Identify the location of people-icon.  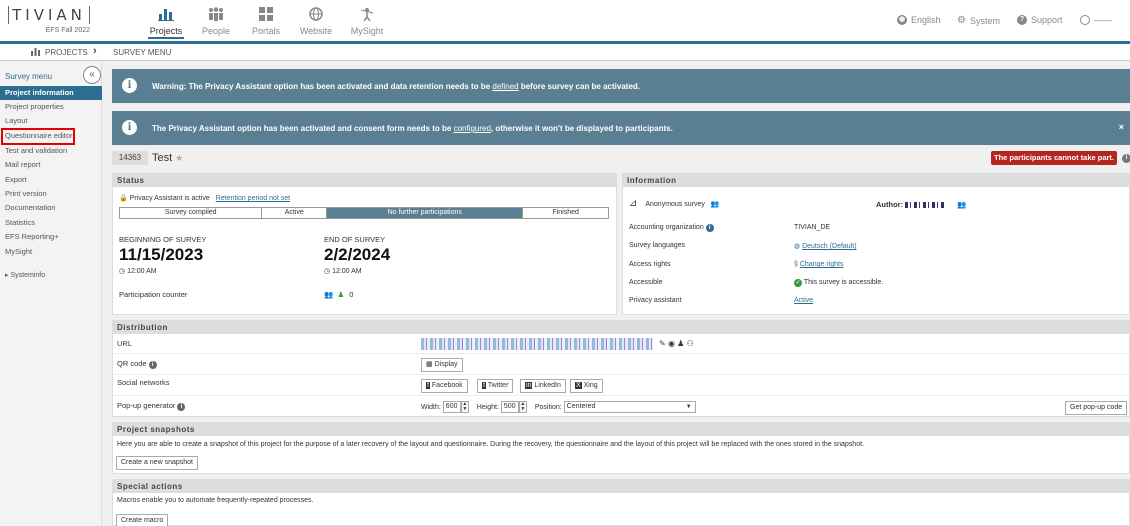
(216, 14).